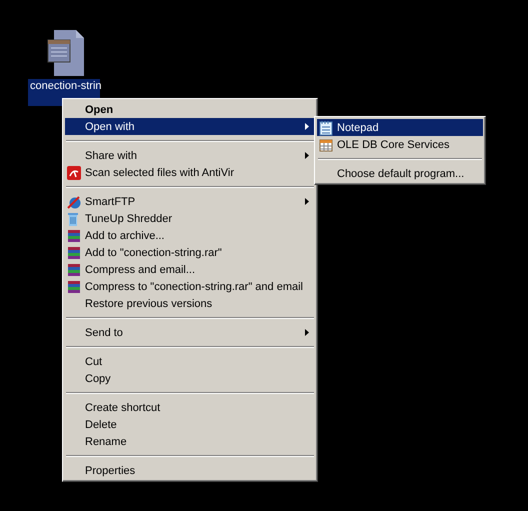 The width and height of the screenshot is (528, 511). I want to click on menu-item: Send to, so click(190, 332).